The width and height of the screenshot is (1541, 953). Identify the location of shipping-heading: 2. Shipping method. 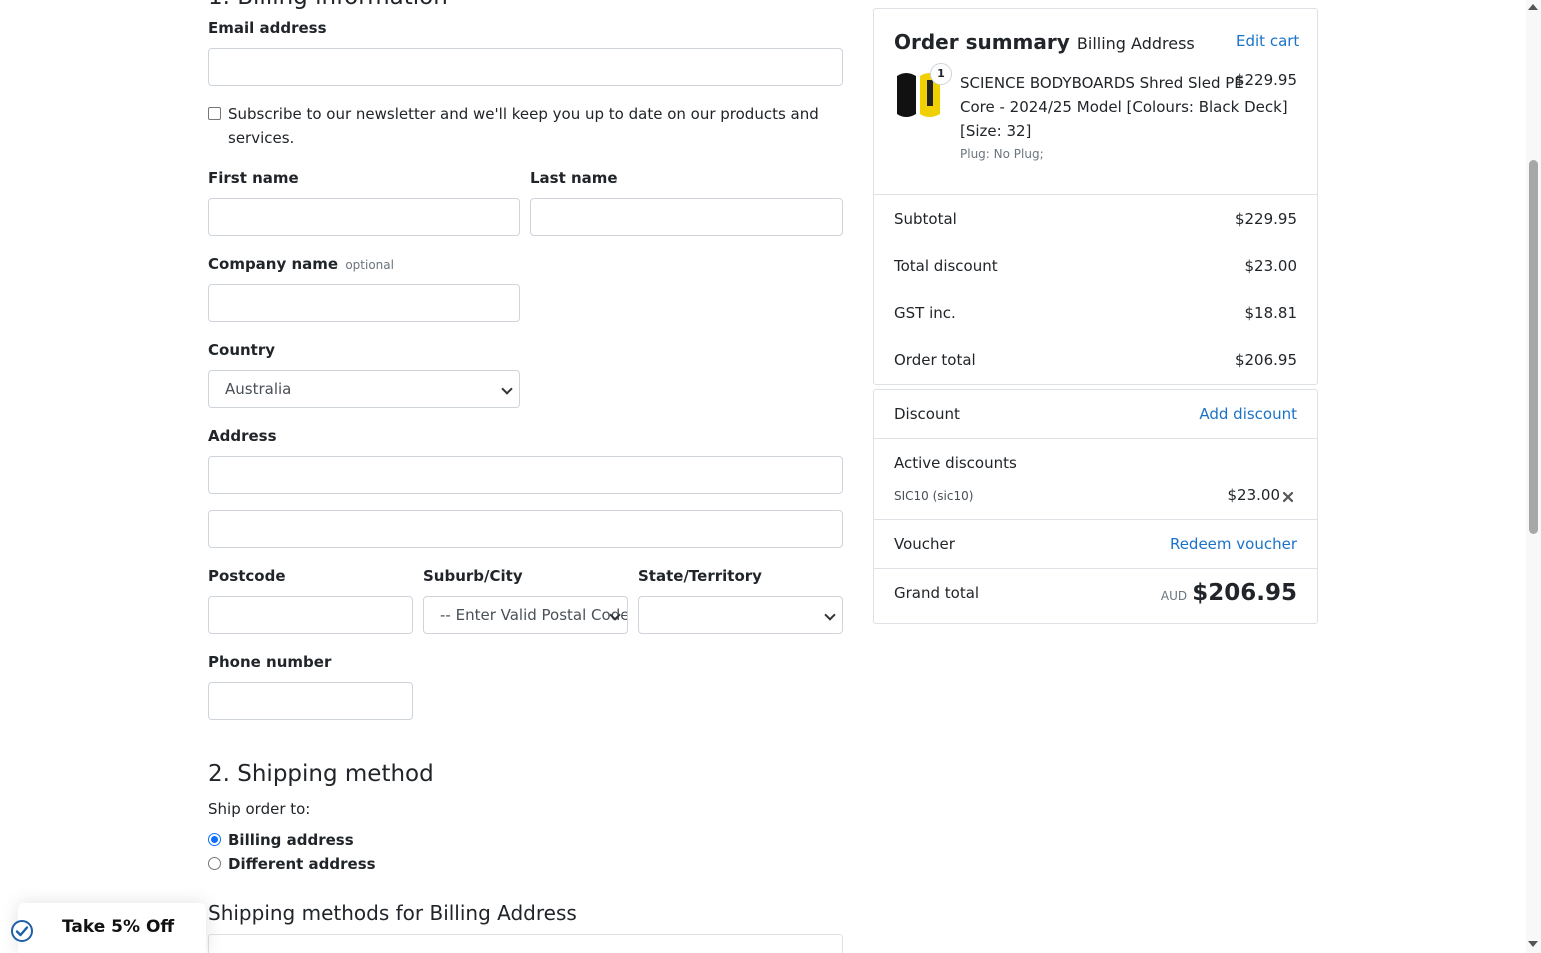
(321, 774).